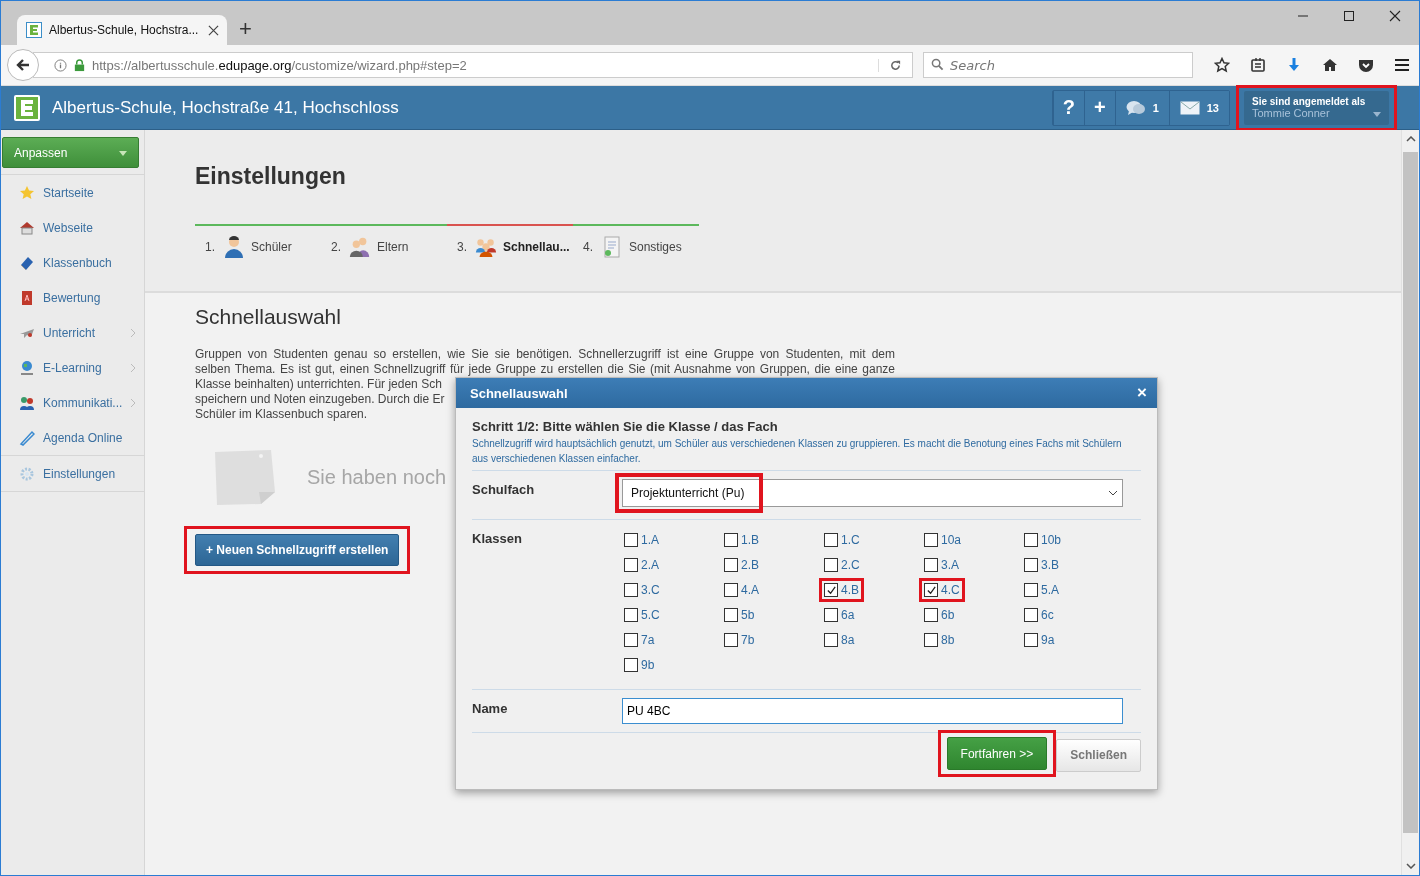 This screenshot has width=1420, height=876. I want to click on arrow-left-icon, so click(23, 65).